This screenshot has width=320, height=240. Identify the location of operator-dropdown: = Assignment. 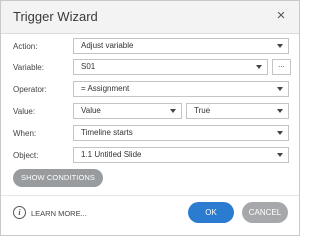
(181, 89).